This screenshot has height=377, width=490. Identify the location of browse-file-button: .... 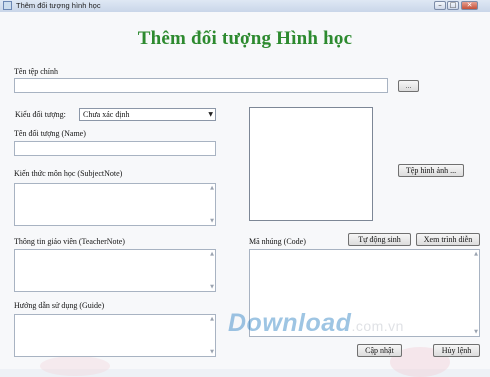
(408, 86).